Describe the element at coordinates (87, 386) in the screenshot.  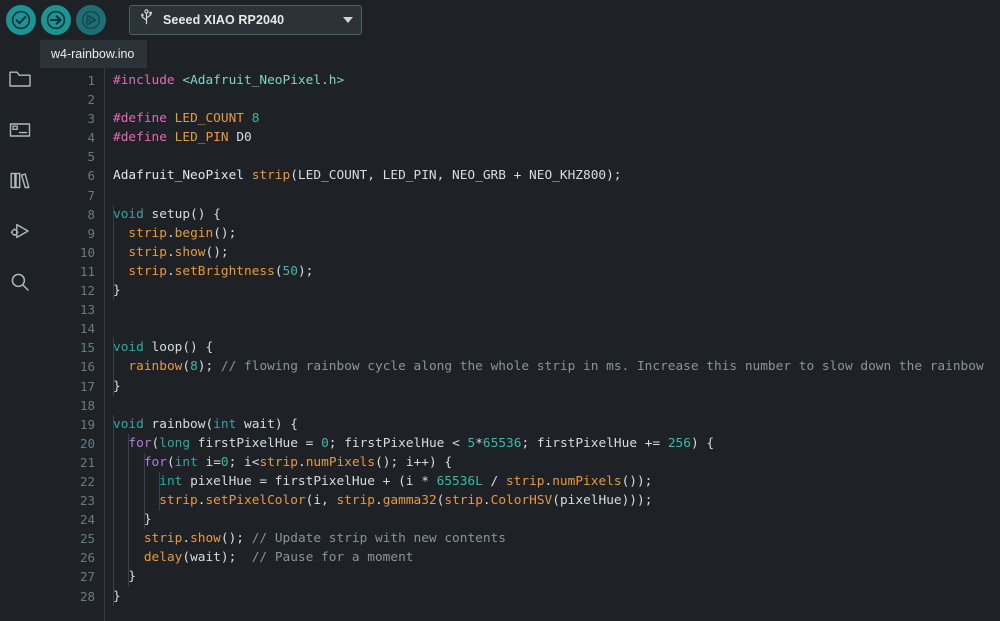
I see `line-number: 17` at that location.